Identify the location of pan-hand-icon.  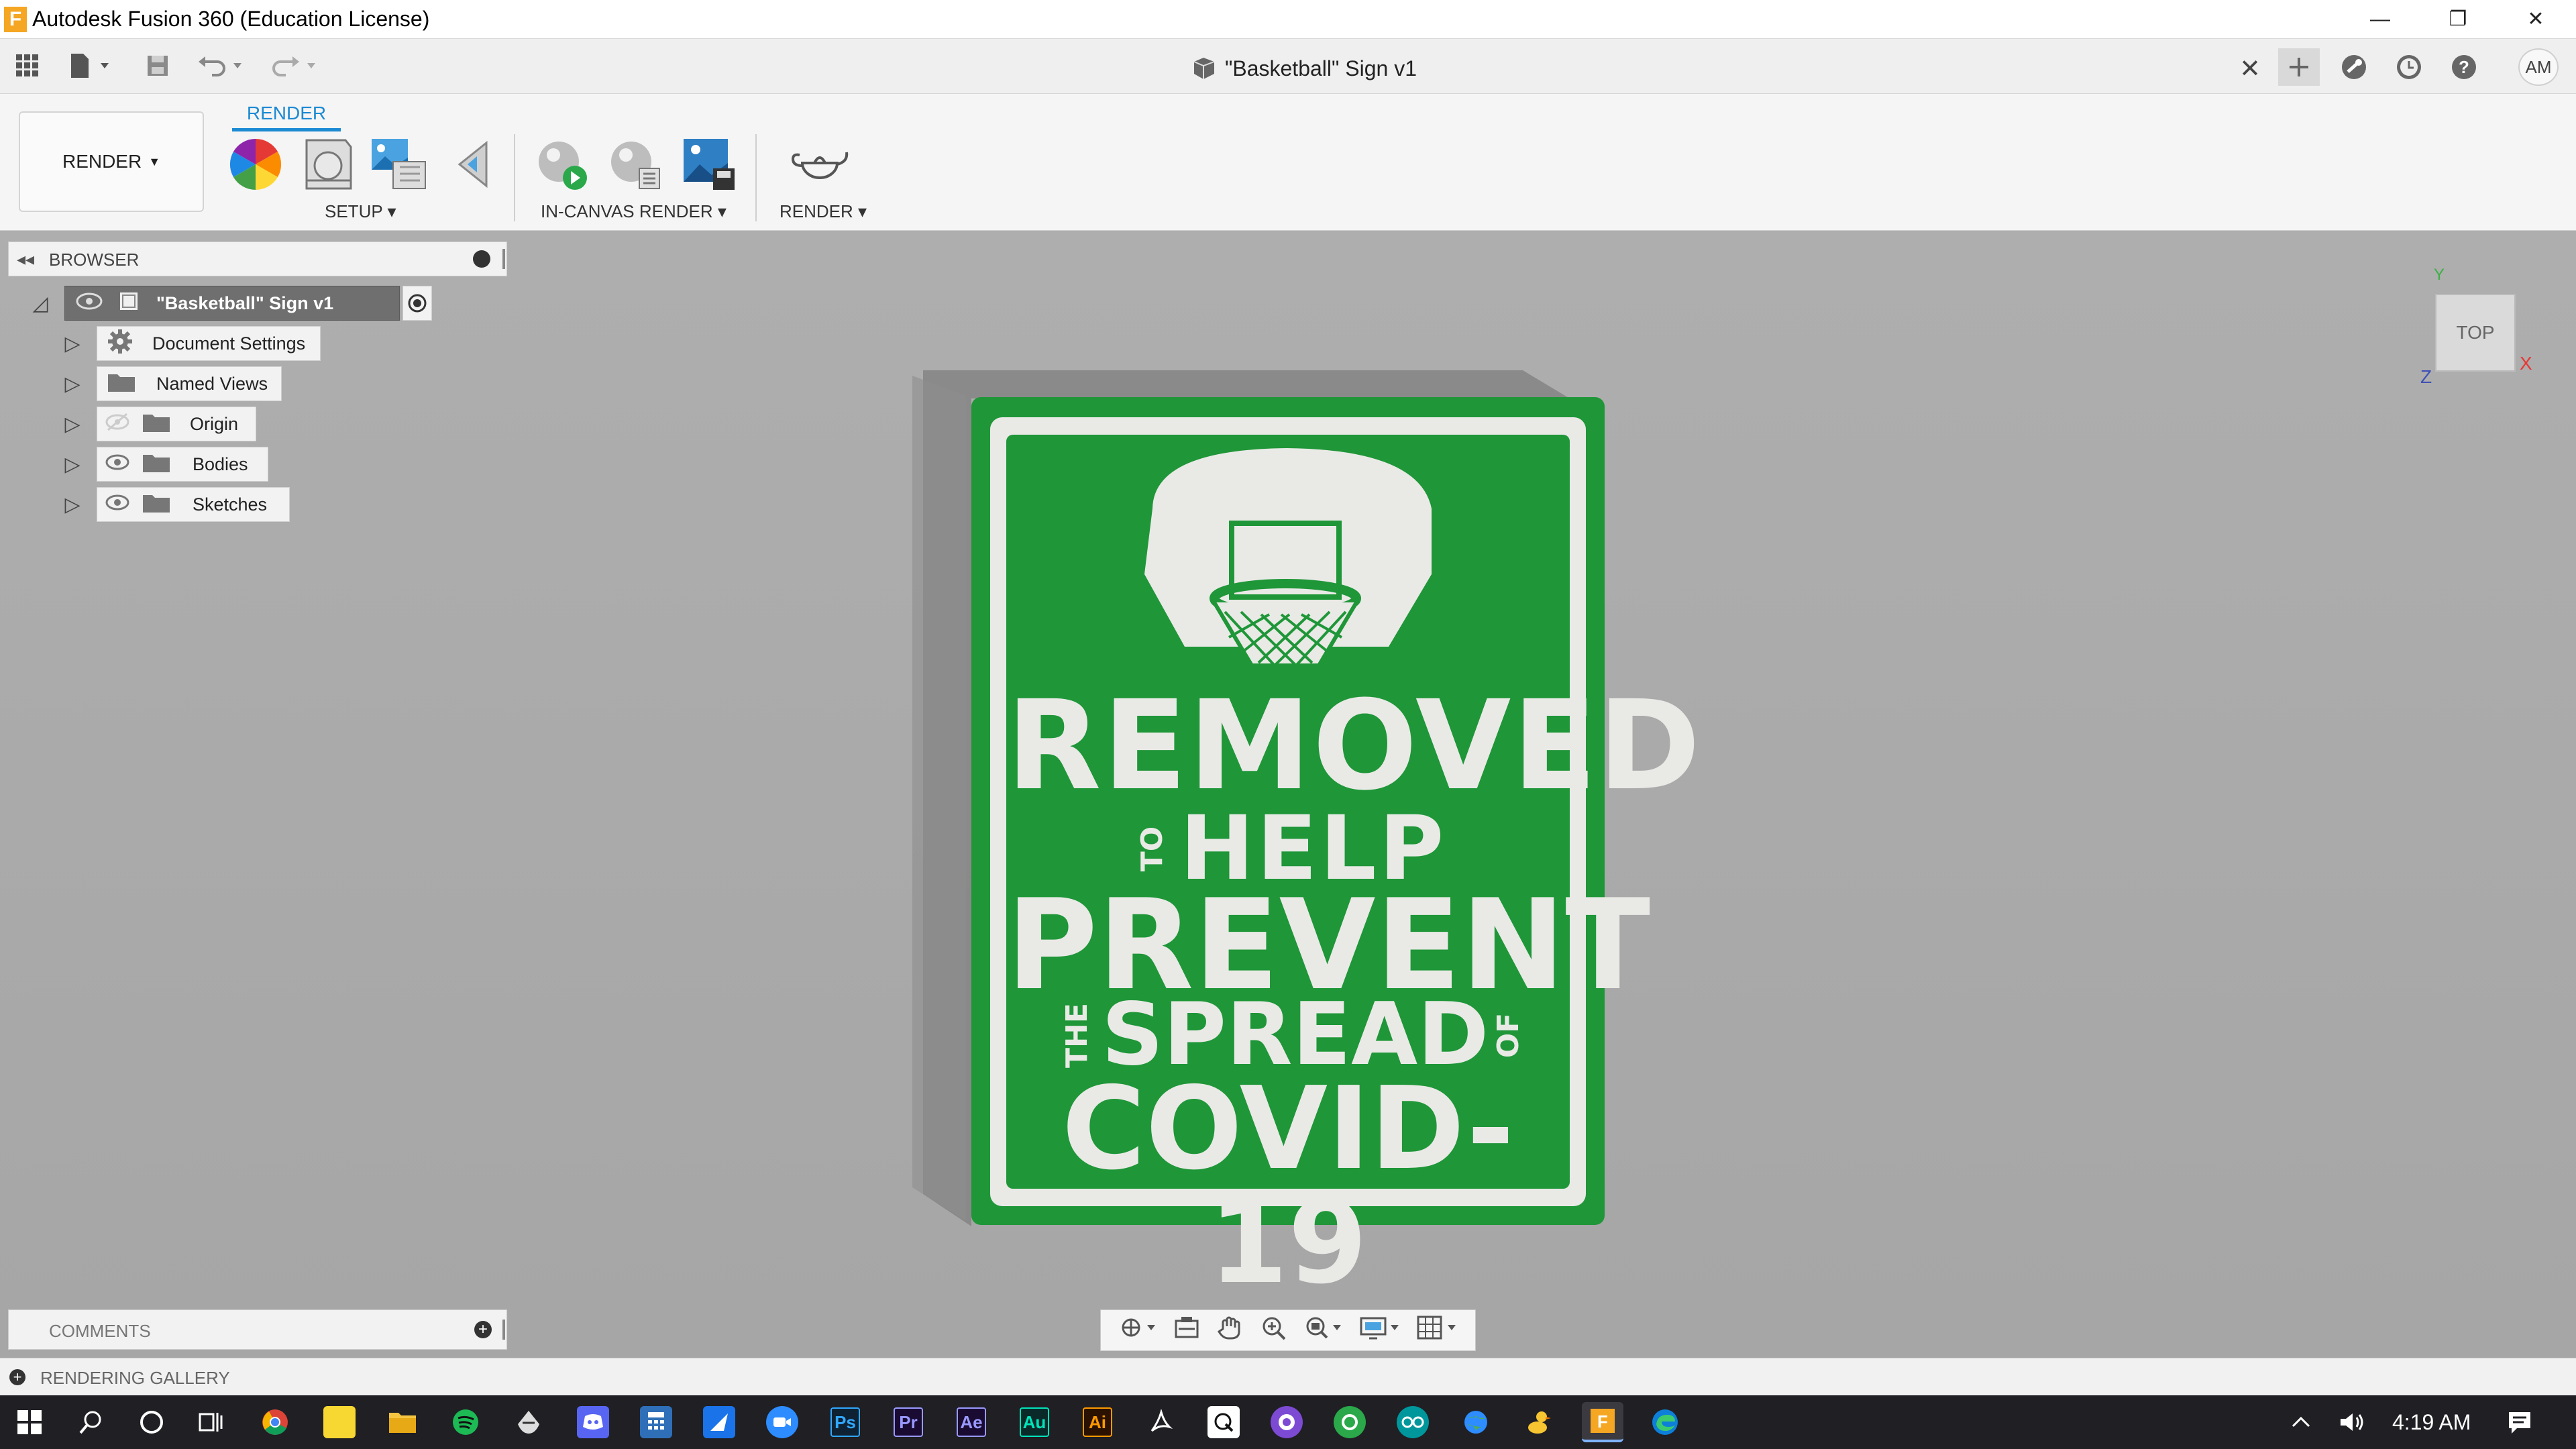
(1231, 1330).